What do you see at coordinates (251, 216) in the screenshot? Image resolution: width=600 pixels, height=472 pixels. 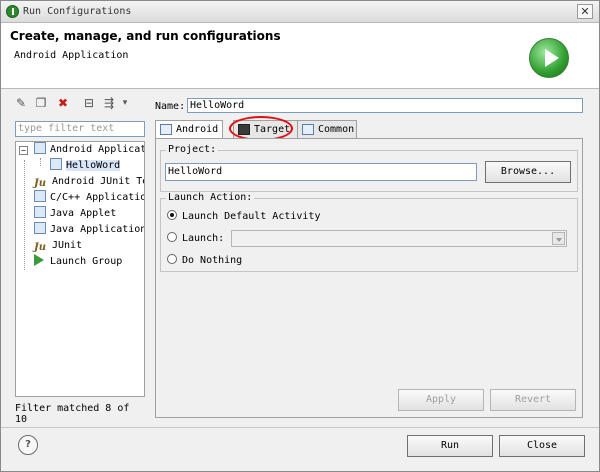 I see `radio-label: Launch Default Activity` at bounding box center [251, 216].